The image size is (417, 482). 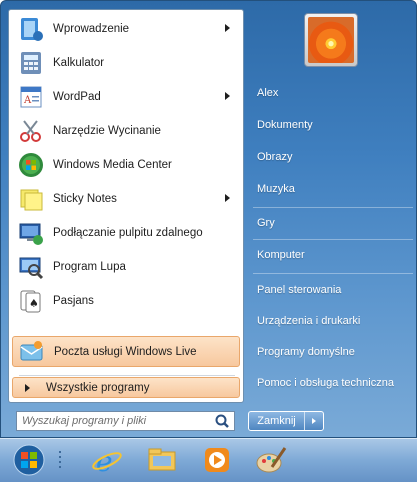 I want to click on right-item-programy-domyslne: Programy domyślne, so click(x=306, y=352).